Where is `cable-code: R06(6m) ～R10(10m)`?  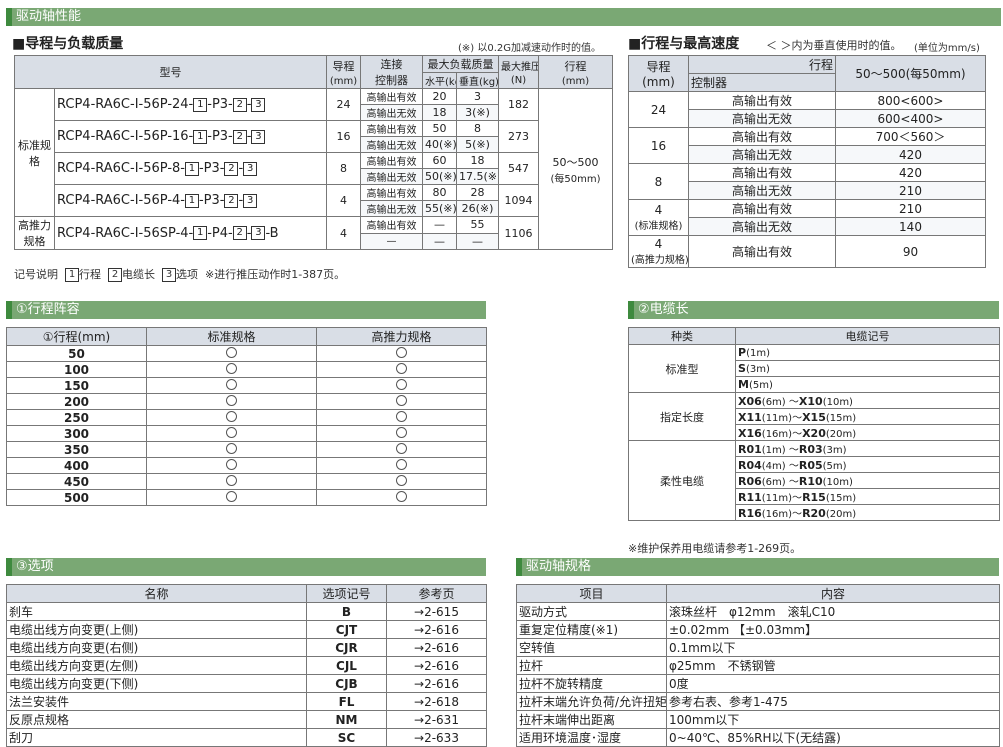
cable-code: R06(6m) ～R10(10m) is located at coordinates (867, 480).